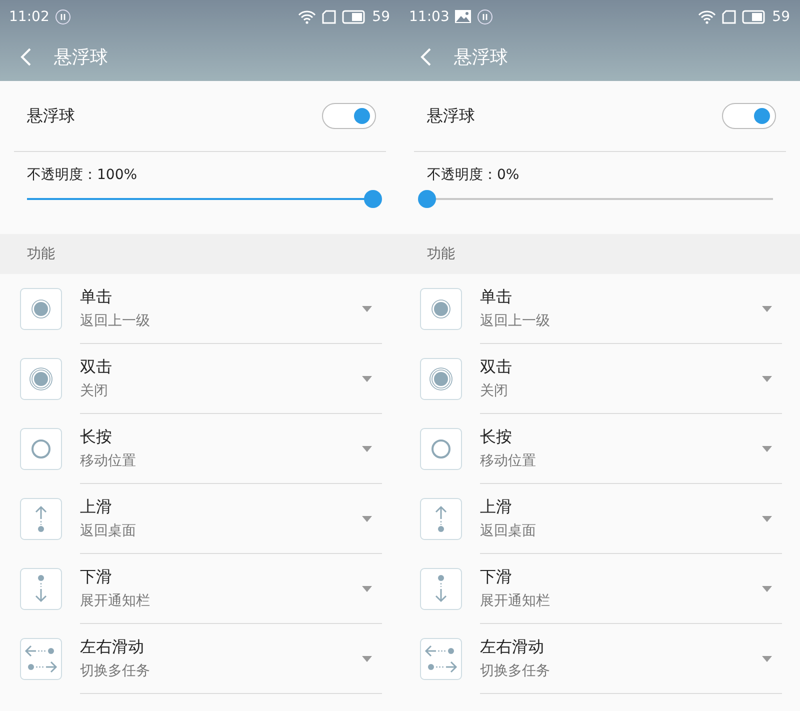 The height and width of the screenshot is (711, 800). What do you see at coordinates (463, 16) in the screenshot?
I see `picture-icon` at bounding box center [463, 16].